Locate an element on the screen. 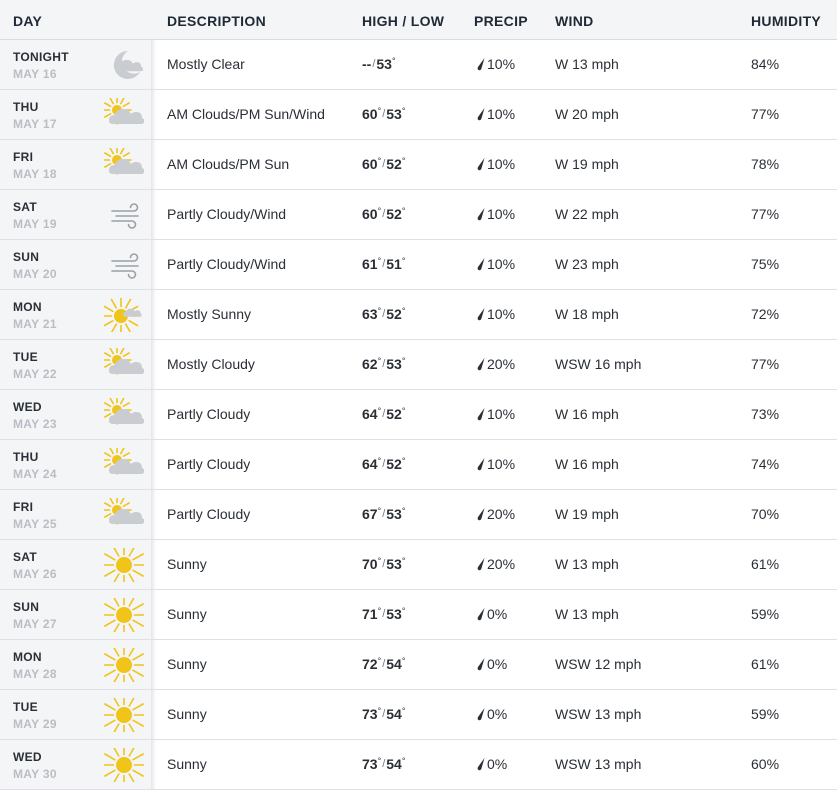  row-high-low: 63°/52° is located at coordinates (383, 314).